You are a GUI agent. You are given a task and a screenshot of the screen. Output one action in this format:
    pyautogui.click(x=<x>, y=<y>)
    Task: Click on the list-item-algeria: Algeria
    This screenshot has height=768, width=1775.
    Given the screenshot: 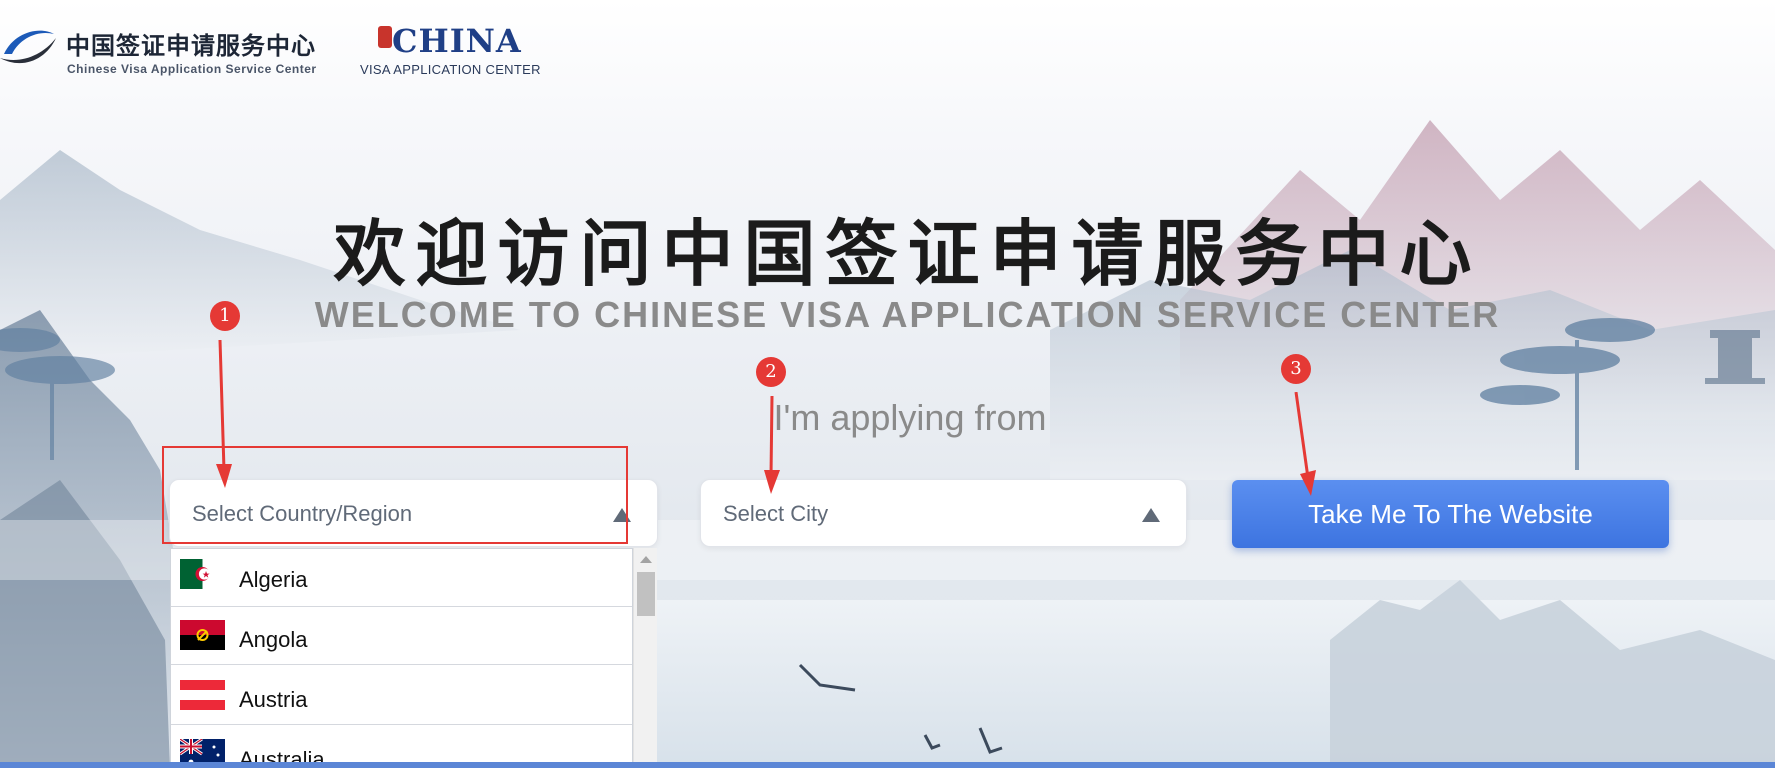 What is the action you would take?
    pyautogui.click(x=401, y=578)
    